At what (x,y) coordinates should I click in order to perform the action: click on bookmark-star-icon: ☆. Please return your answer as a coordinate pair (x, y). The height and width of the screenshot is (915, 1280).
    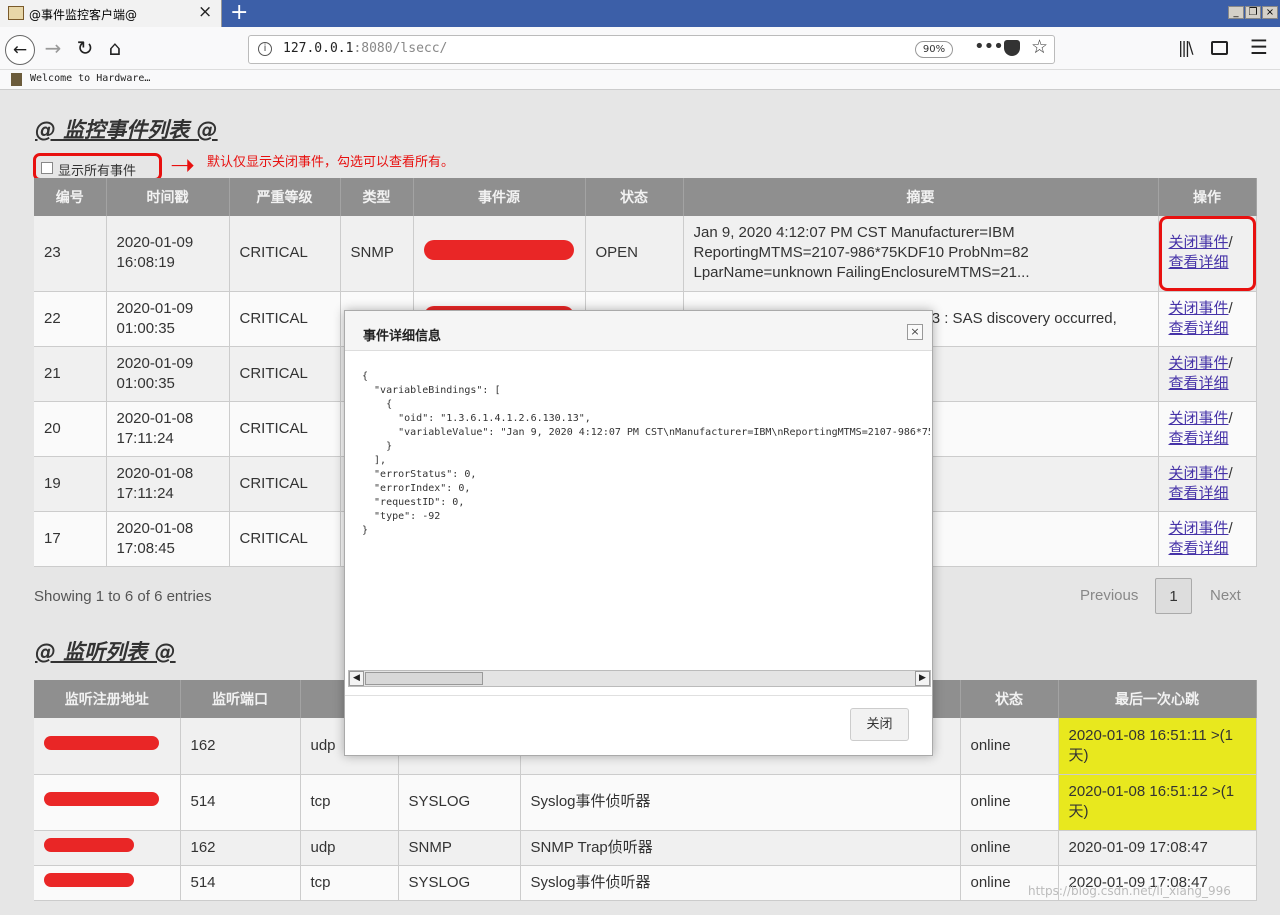
    Looking at the image, I should click on (1039, 47).